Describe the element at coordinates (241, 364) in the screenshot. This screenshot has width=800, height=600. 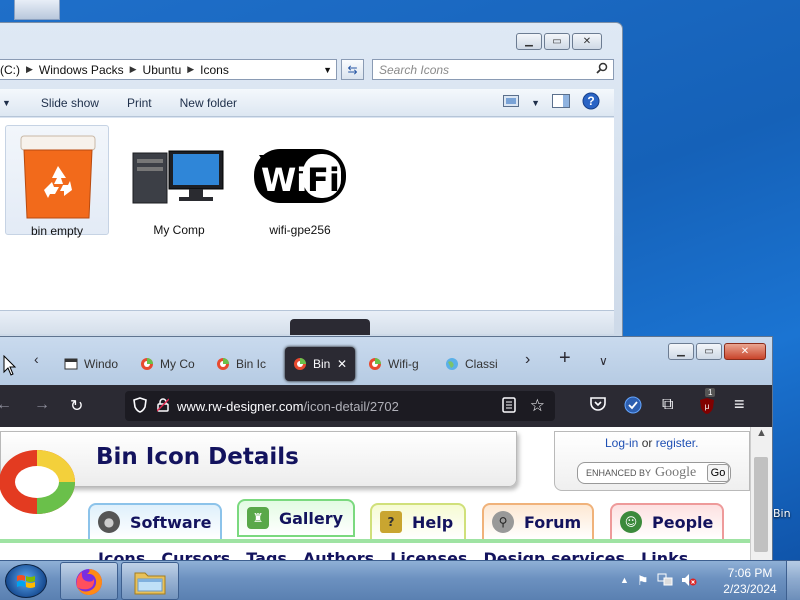
I see `tab-bin-icon: Bin Ic` at that location.